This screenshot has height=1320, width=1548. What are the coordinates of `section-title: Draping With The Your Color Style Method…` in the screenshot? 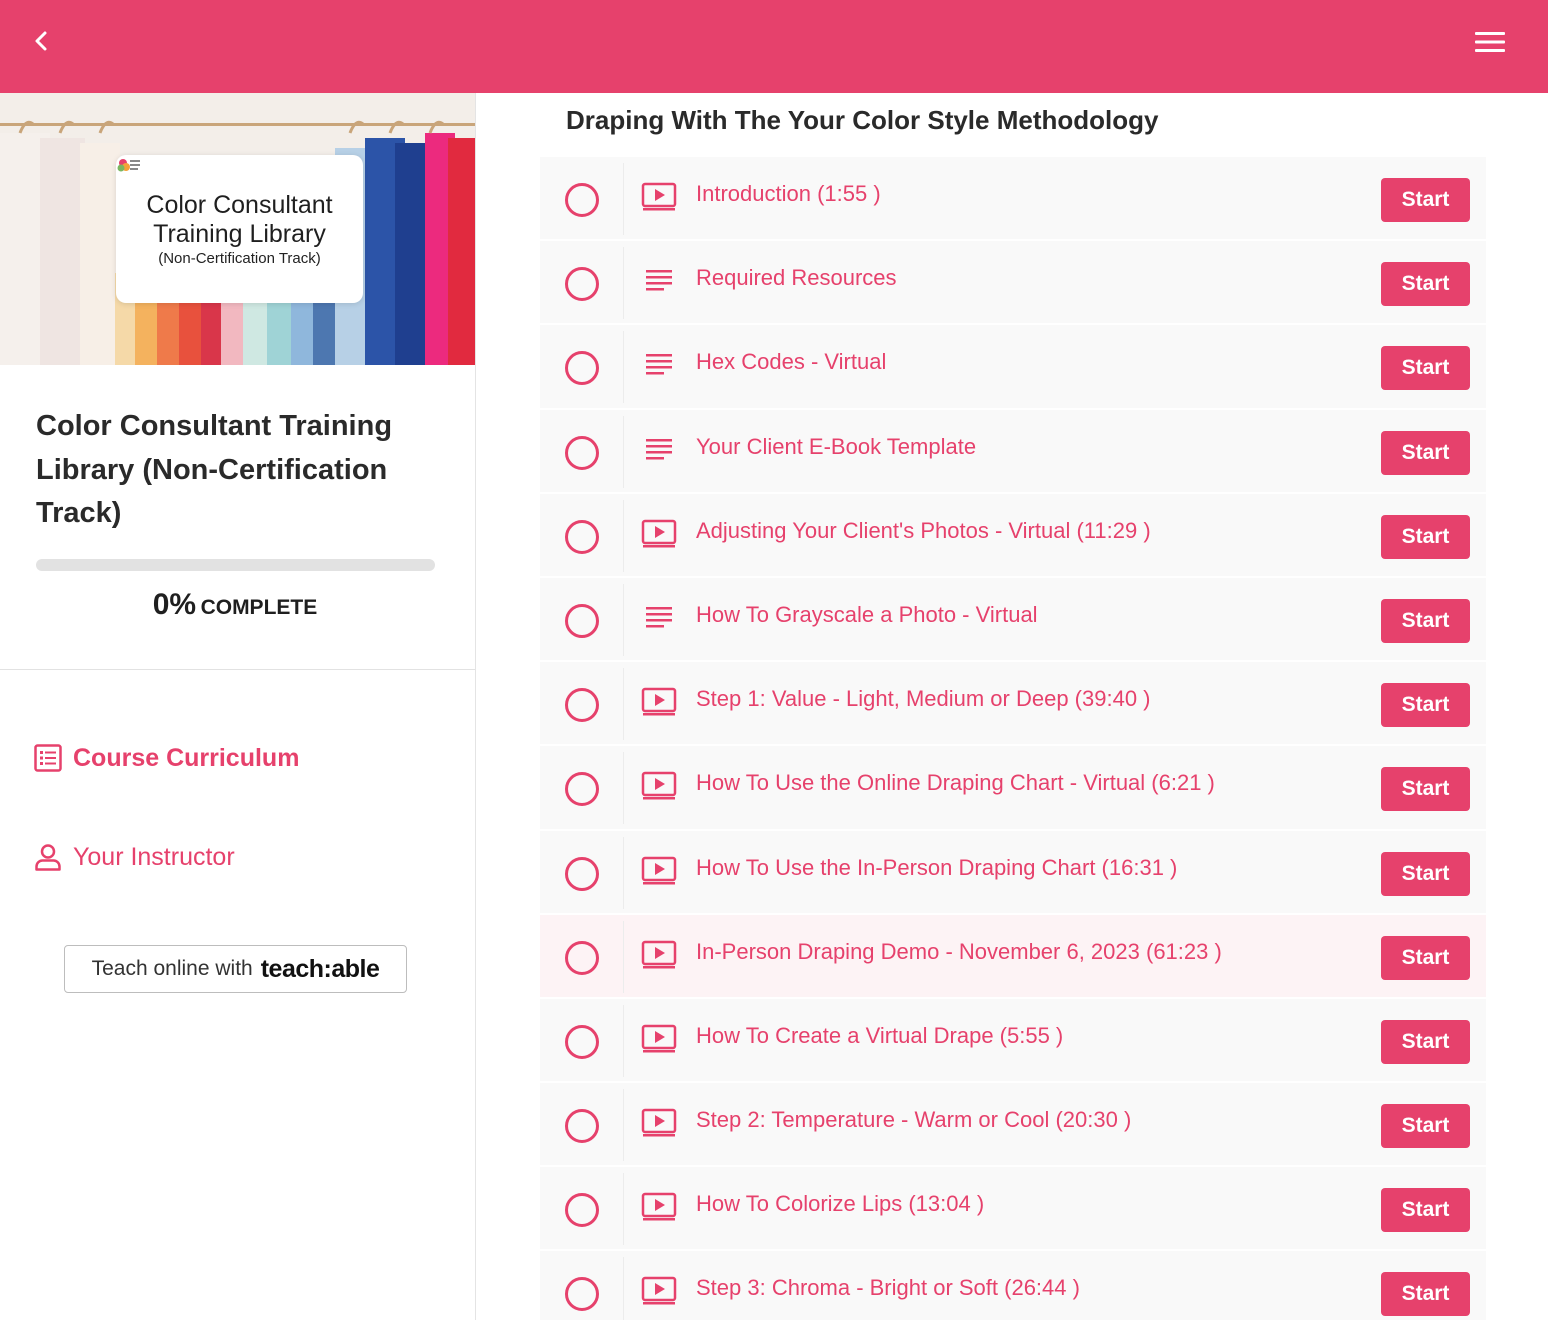 It's located at (862, 120).